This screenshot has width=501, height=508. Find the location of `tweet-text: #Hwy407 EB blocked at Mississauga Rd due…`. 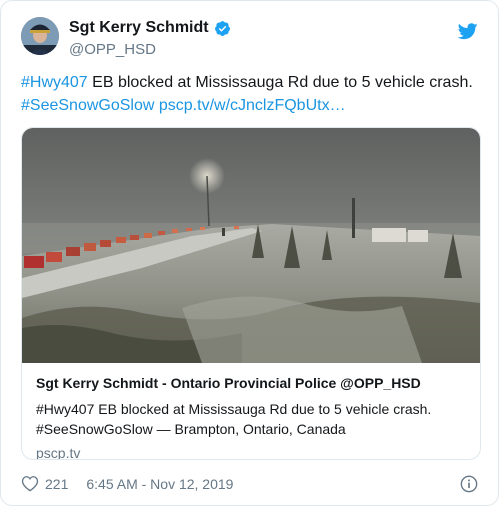

tweet-text: #Hwy407 EB blocked at Mississauga Rd due… is located at coordinates (256, 94).